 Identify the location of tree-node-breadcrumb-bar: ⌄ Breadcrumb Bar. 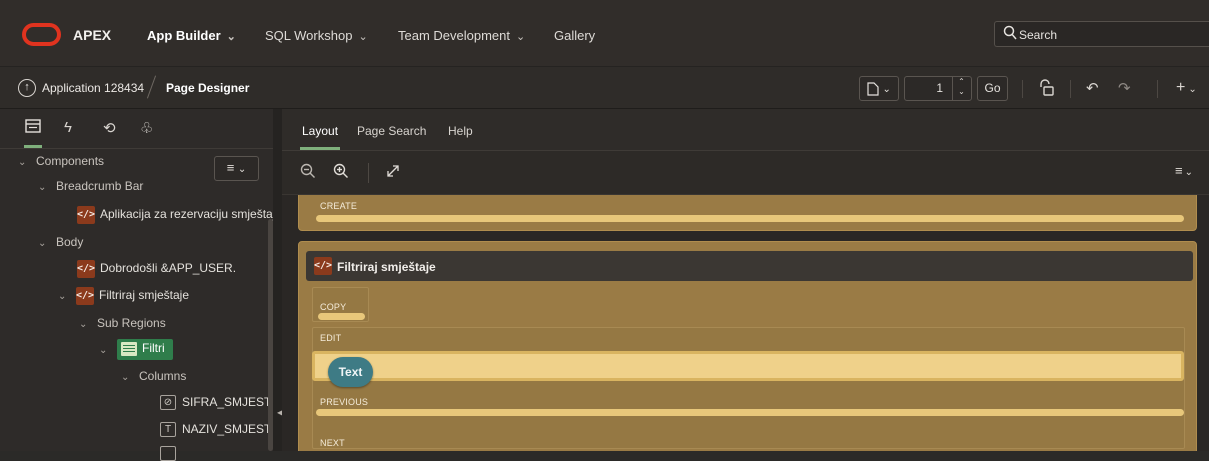
(90, 186).